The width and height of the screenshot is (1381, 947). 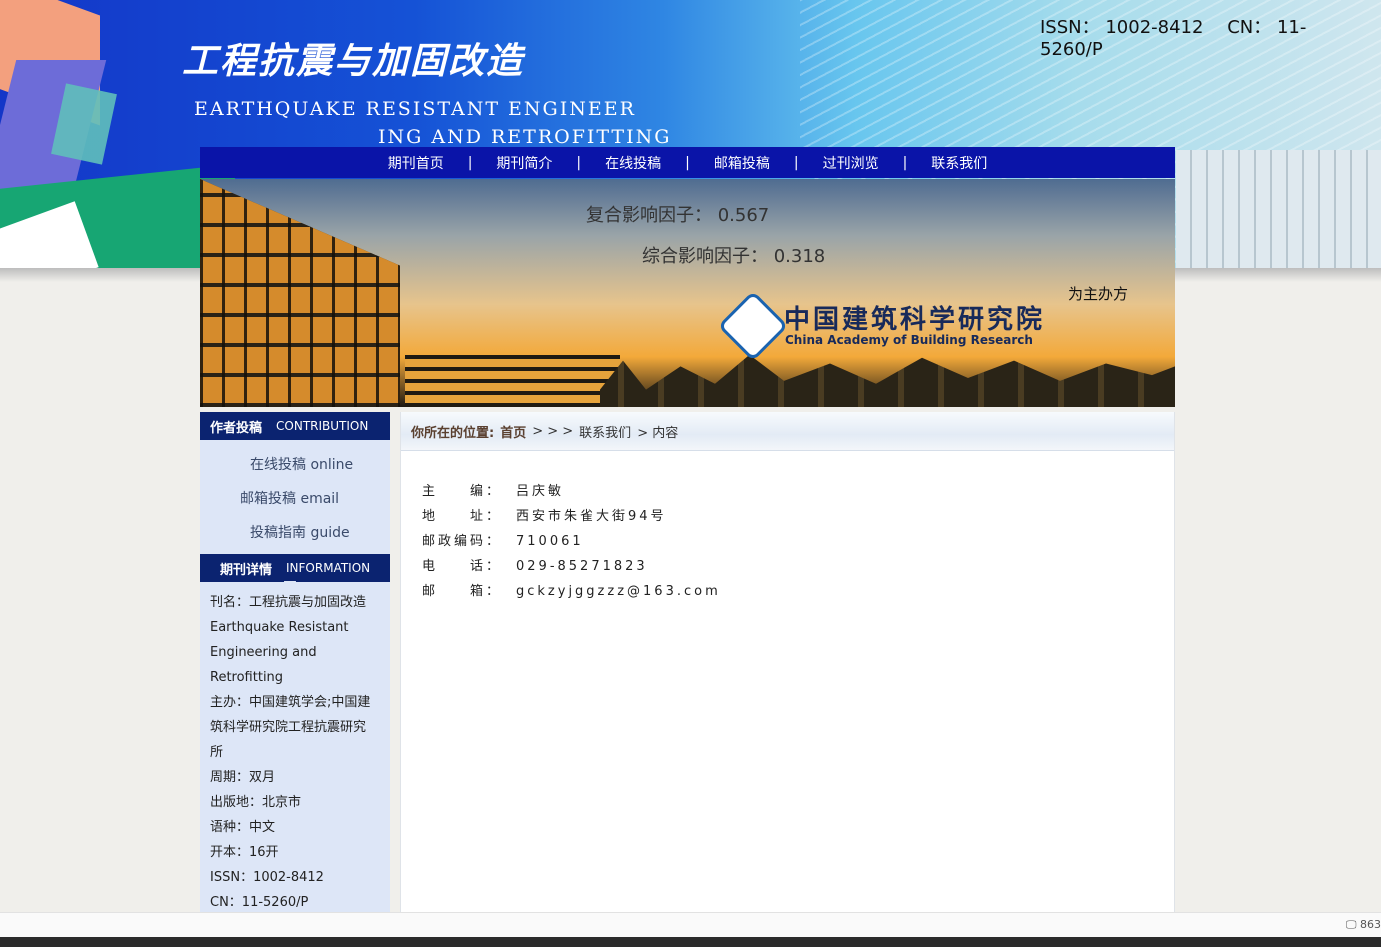 I want to click on email-submit-link: 邮箱投稿 email, so click(x=295, y=499).